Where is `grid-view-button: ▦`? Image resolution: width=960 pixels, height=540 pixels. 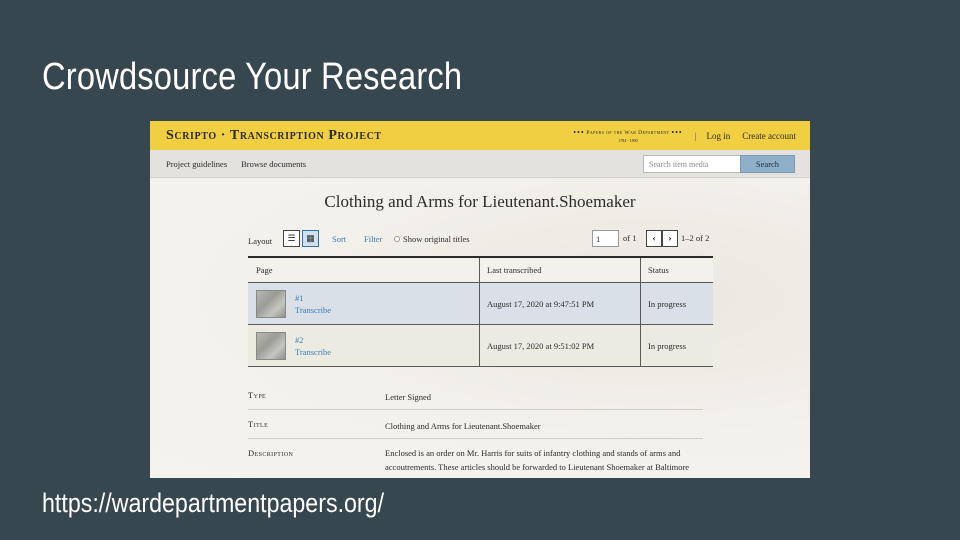 grid-view-button: ▦ is located at coordinates (310, 238).